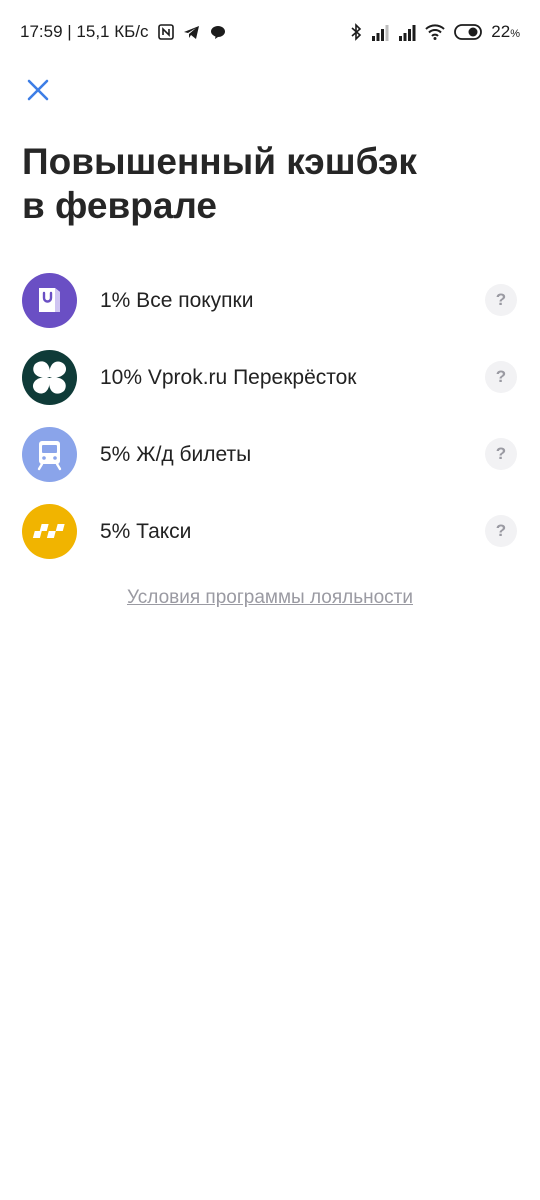 Image resolution: width=540 pixels, height=1200 pixels. I want to click on loyalty-terms-link: Условия программы лояльности, so click(270, 598).